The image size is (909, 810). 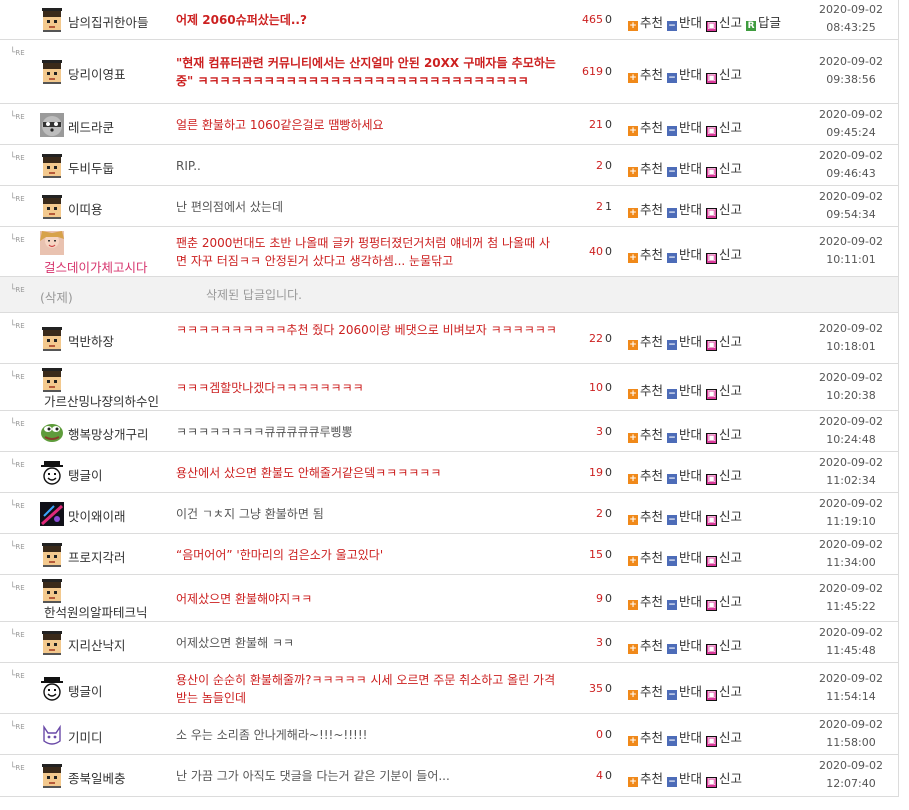 I want to click on author-nickname: 맛이왜이래, so click(x=97, y=515).